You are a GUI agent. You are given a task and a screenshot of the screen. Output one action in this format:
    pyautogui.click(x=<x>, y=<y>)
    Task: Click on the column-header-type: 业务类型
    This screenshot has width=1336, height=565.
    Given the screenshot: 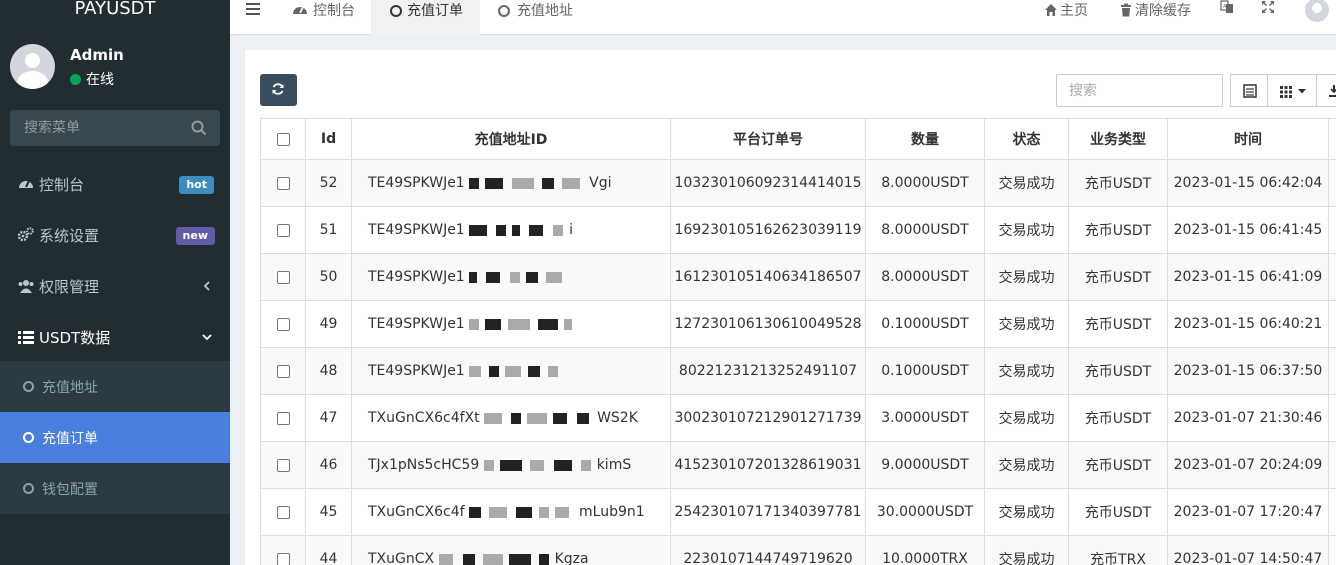 What is the action you would take?
    pyautogui.click(x=1118, y=139)
    